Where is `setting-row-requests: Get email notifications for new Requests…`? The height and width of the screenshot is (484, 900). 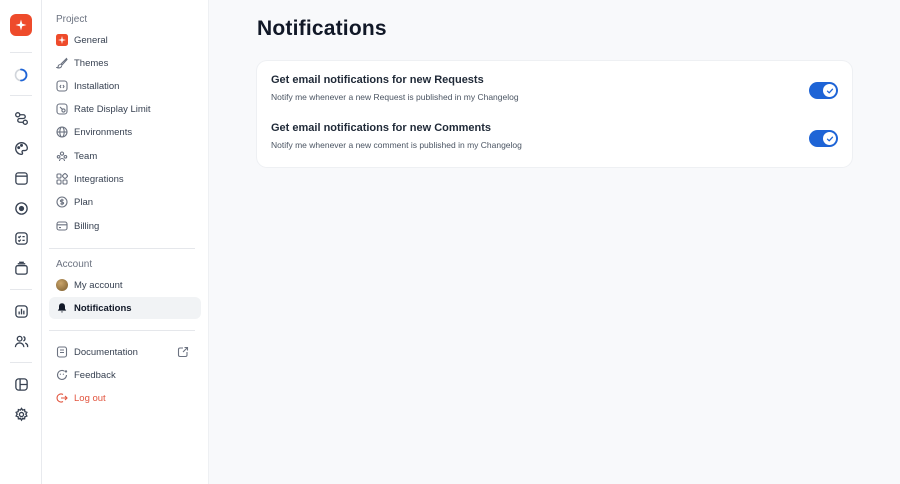
setting-row-requests: Get email notifications for new Requests… is located at coordinates (554, 94).